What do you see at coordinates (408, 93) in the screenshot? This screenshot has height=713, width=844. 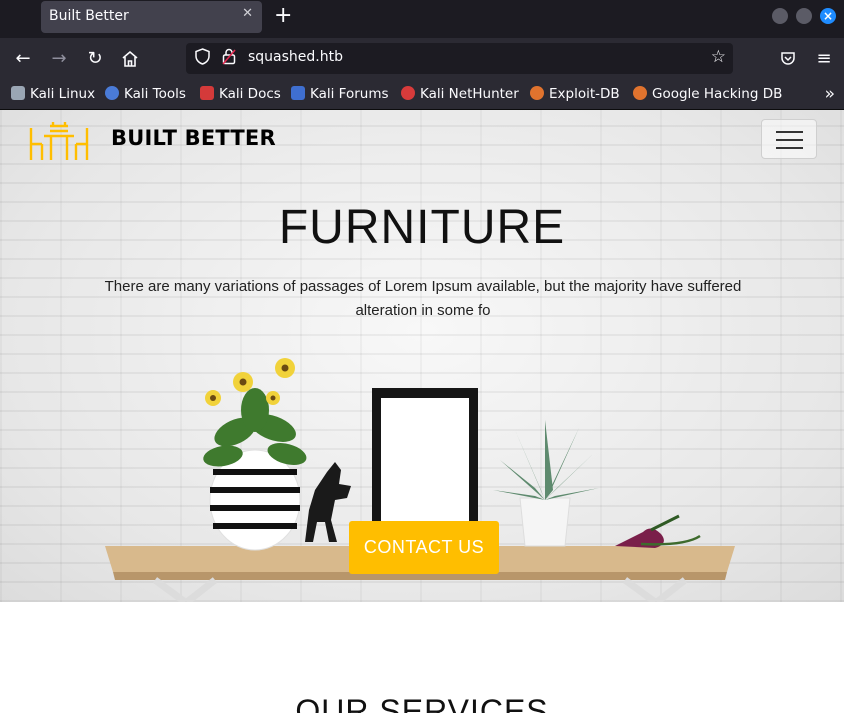 I see `kali-nethunter-icon` at bounding box center [408, 93].